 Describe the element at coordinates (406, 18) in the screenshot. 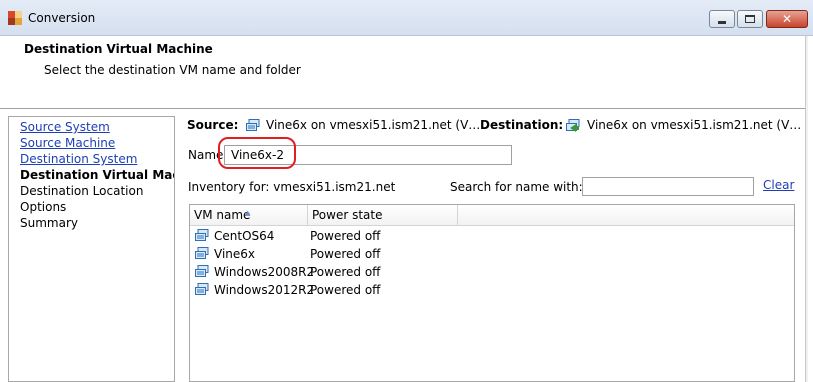

I see `title-bar: Conversion ✕` at that location.